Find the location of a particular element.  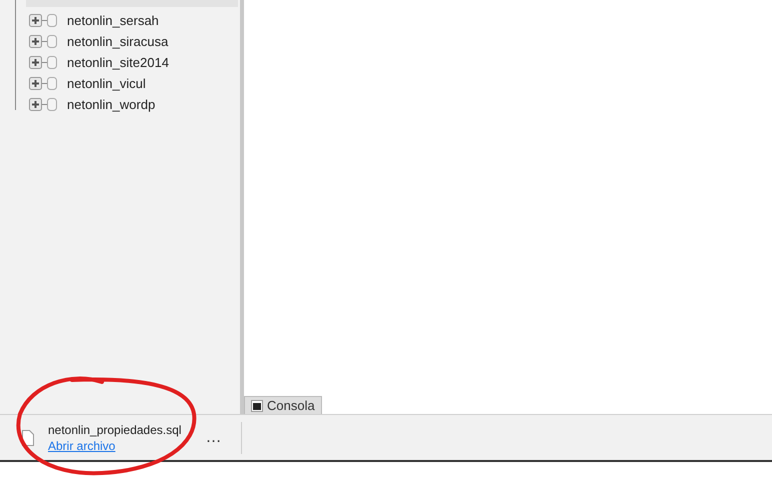

console-tab: Consola is located at coordinates (283, 405).